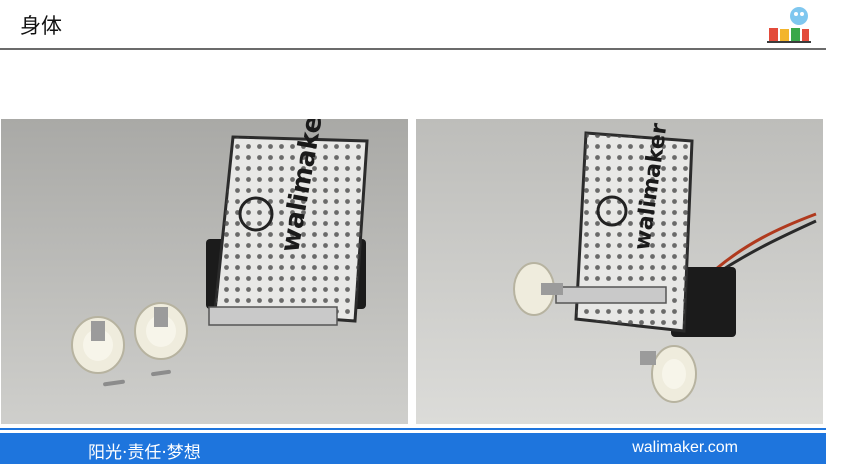  Describe the element at coordinates (789, 25) in the screenshot. I see `walimaker-logo` at that location.